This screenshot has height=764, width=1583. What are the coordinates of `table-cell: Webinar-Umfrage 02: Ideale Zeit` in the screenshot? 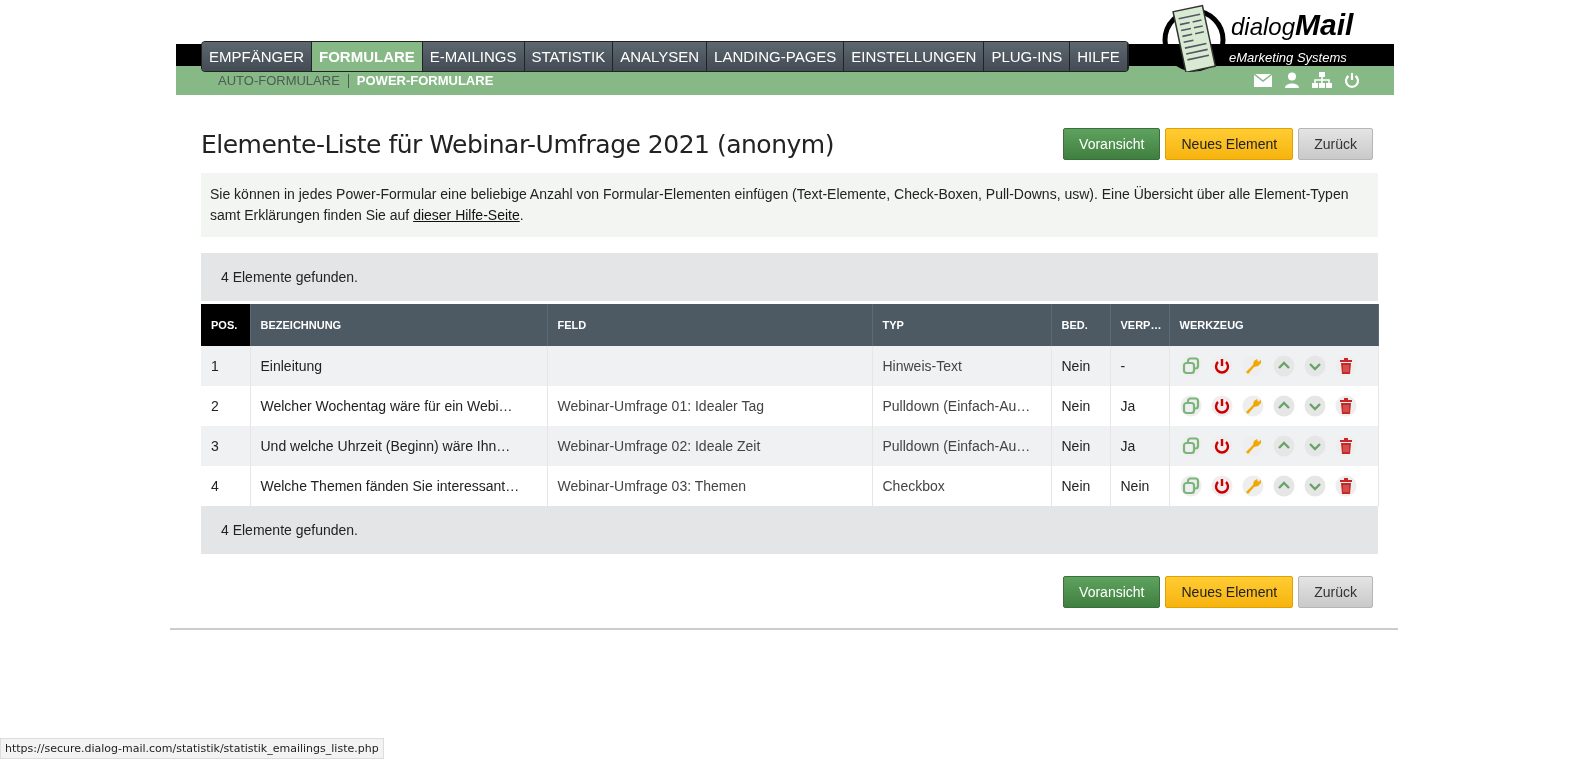 It's located at (659, 446).